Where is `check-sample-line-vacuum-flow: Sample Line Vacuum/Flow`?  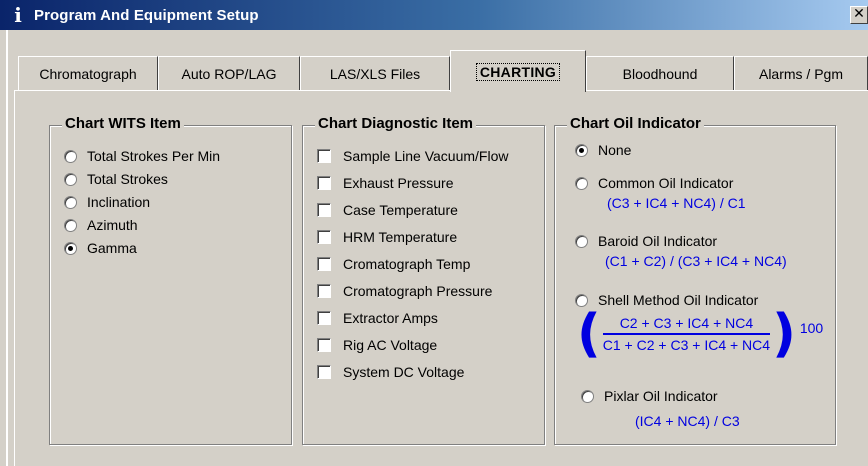 check-sample-line-vacuum-flow: Sample Line Vacuum/Flow is located at coordinates (412, 156).